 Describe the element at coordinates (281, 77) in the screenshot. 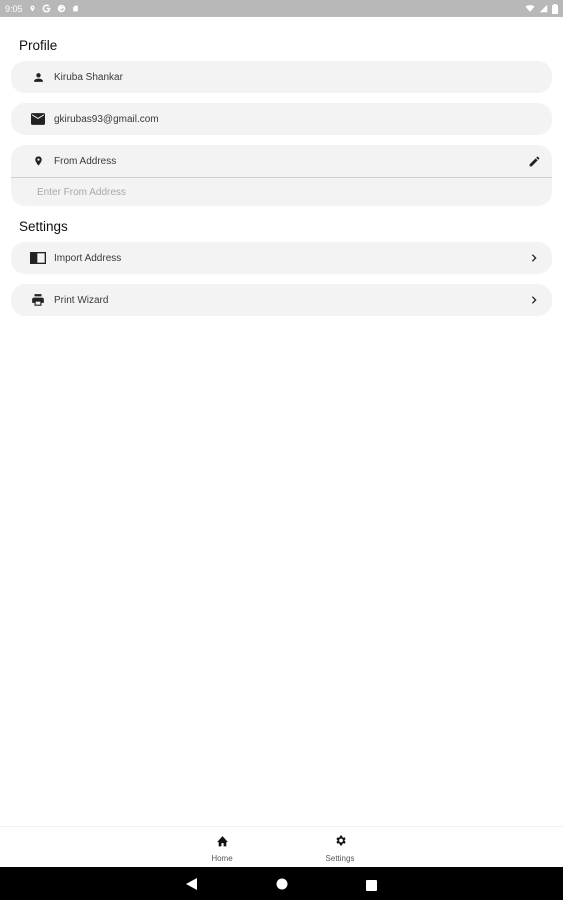

I see `profile-name-card: Kiruba Shankar` at that location.